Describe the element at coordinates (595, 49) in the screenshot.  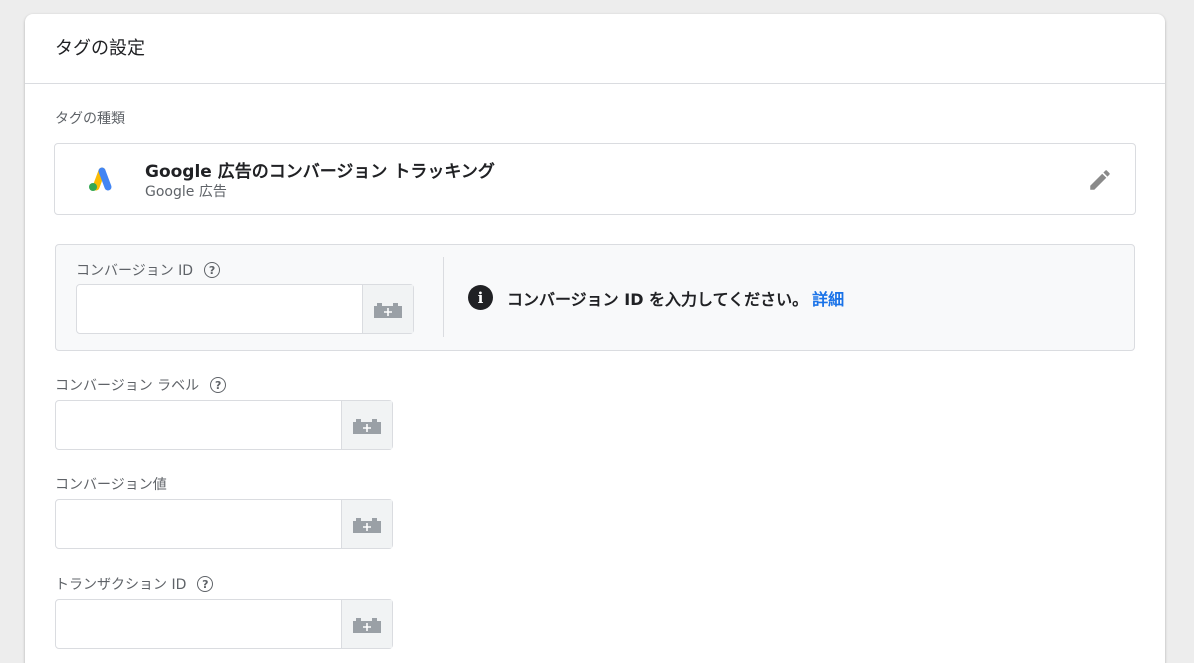
I see `card-header: タグの設定` at that location.